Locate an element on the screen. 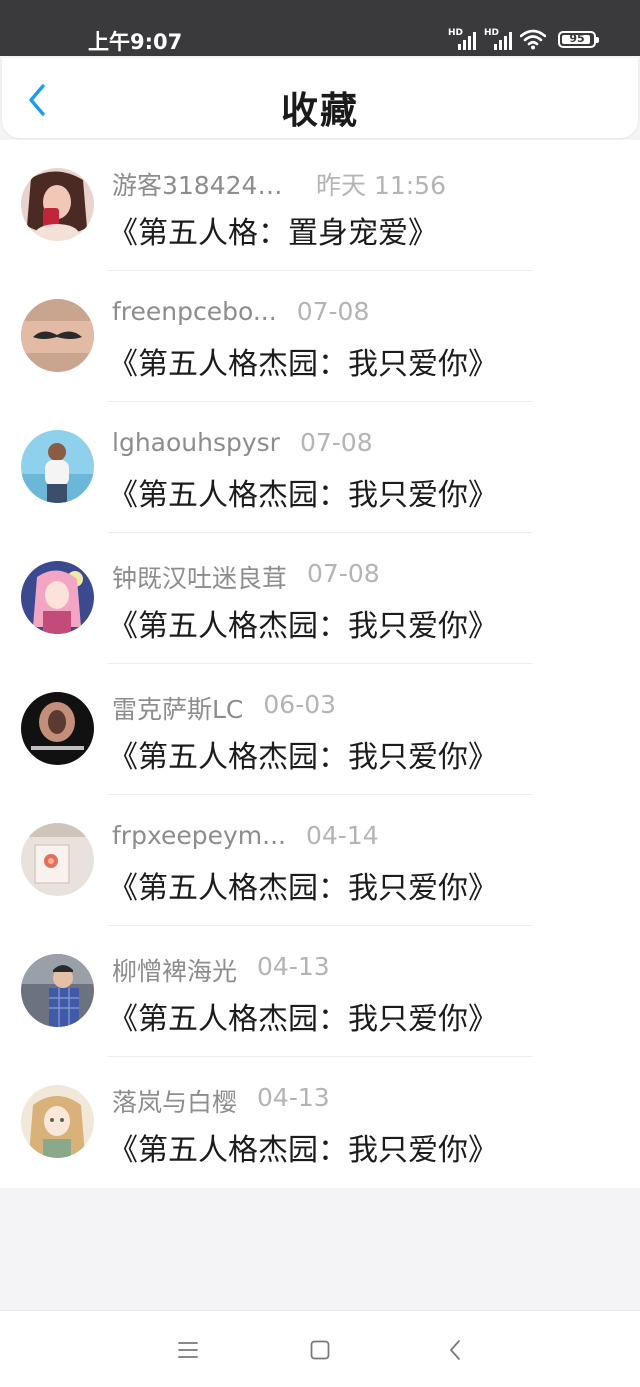  item-meta: 游客318424214 昨天 11:56 is located at coordinates (279, 184).